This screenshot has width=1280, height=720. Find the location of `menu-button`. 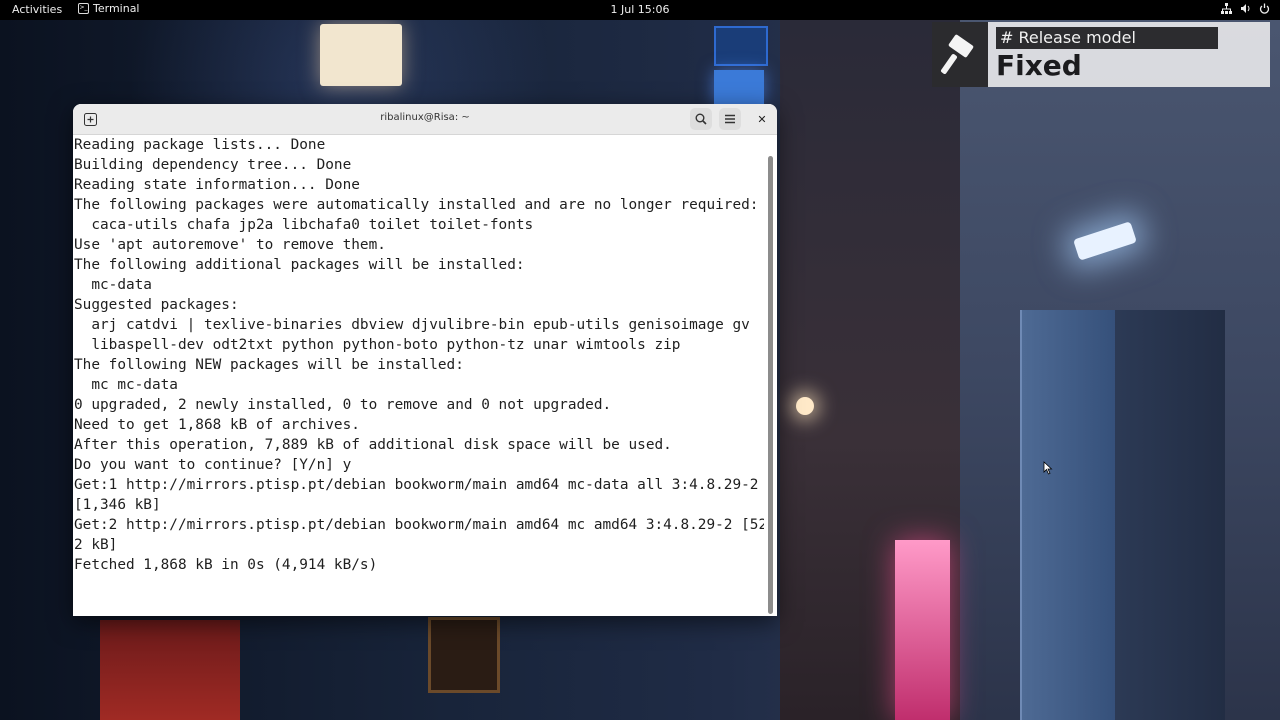

menu-button is located at coordinates (730, 119).